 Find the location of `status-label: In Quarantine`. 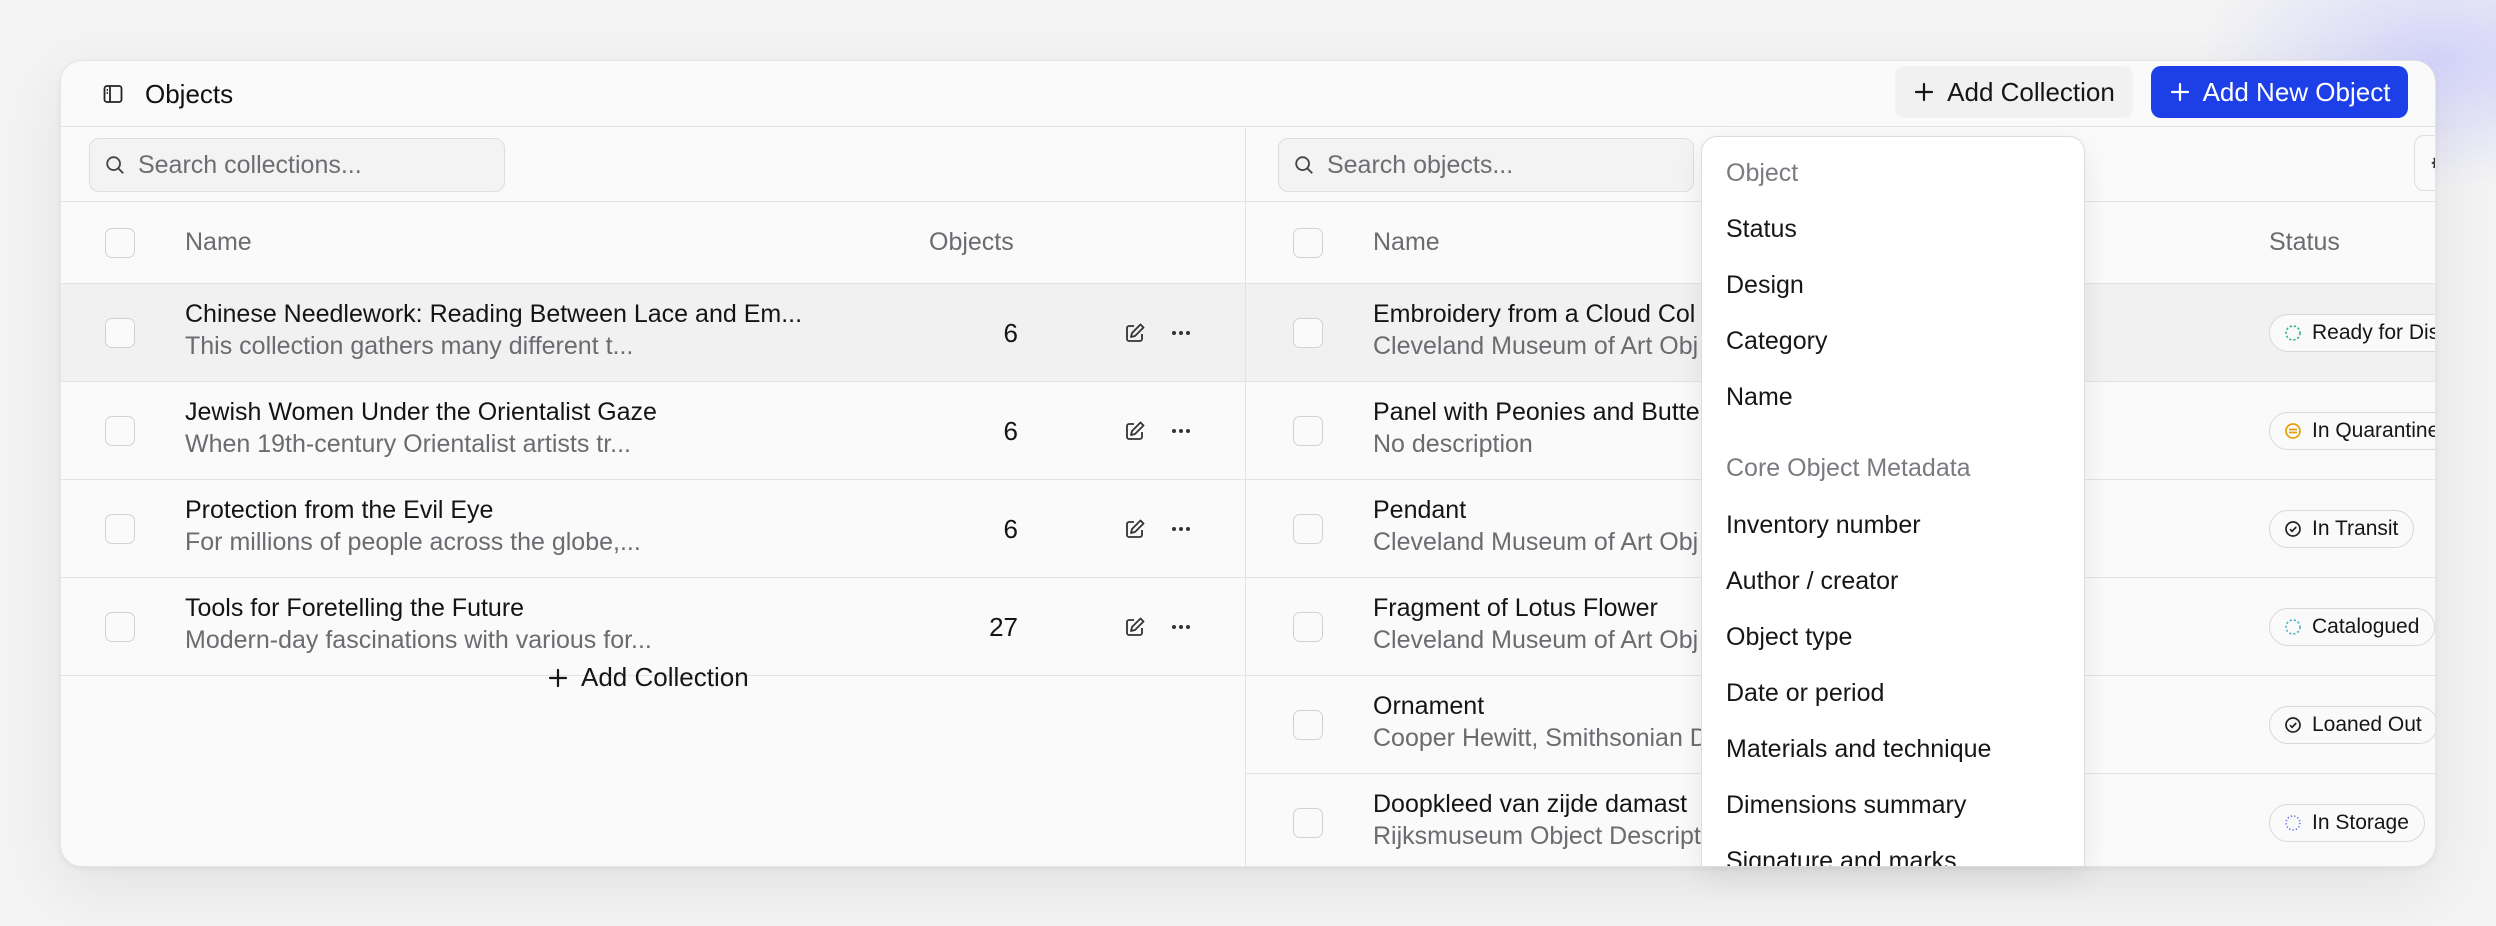

status-label: In Quarantine is located at coordinates (2374, 430).